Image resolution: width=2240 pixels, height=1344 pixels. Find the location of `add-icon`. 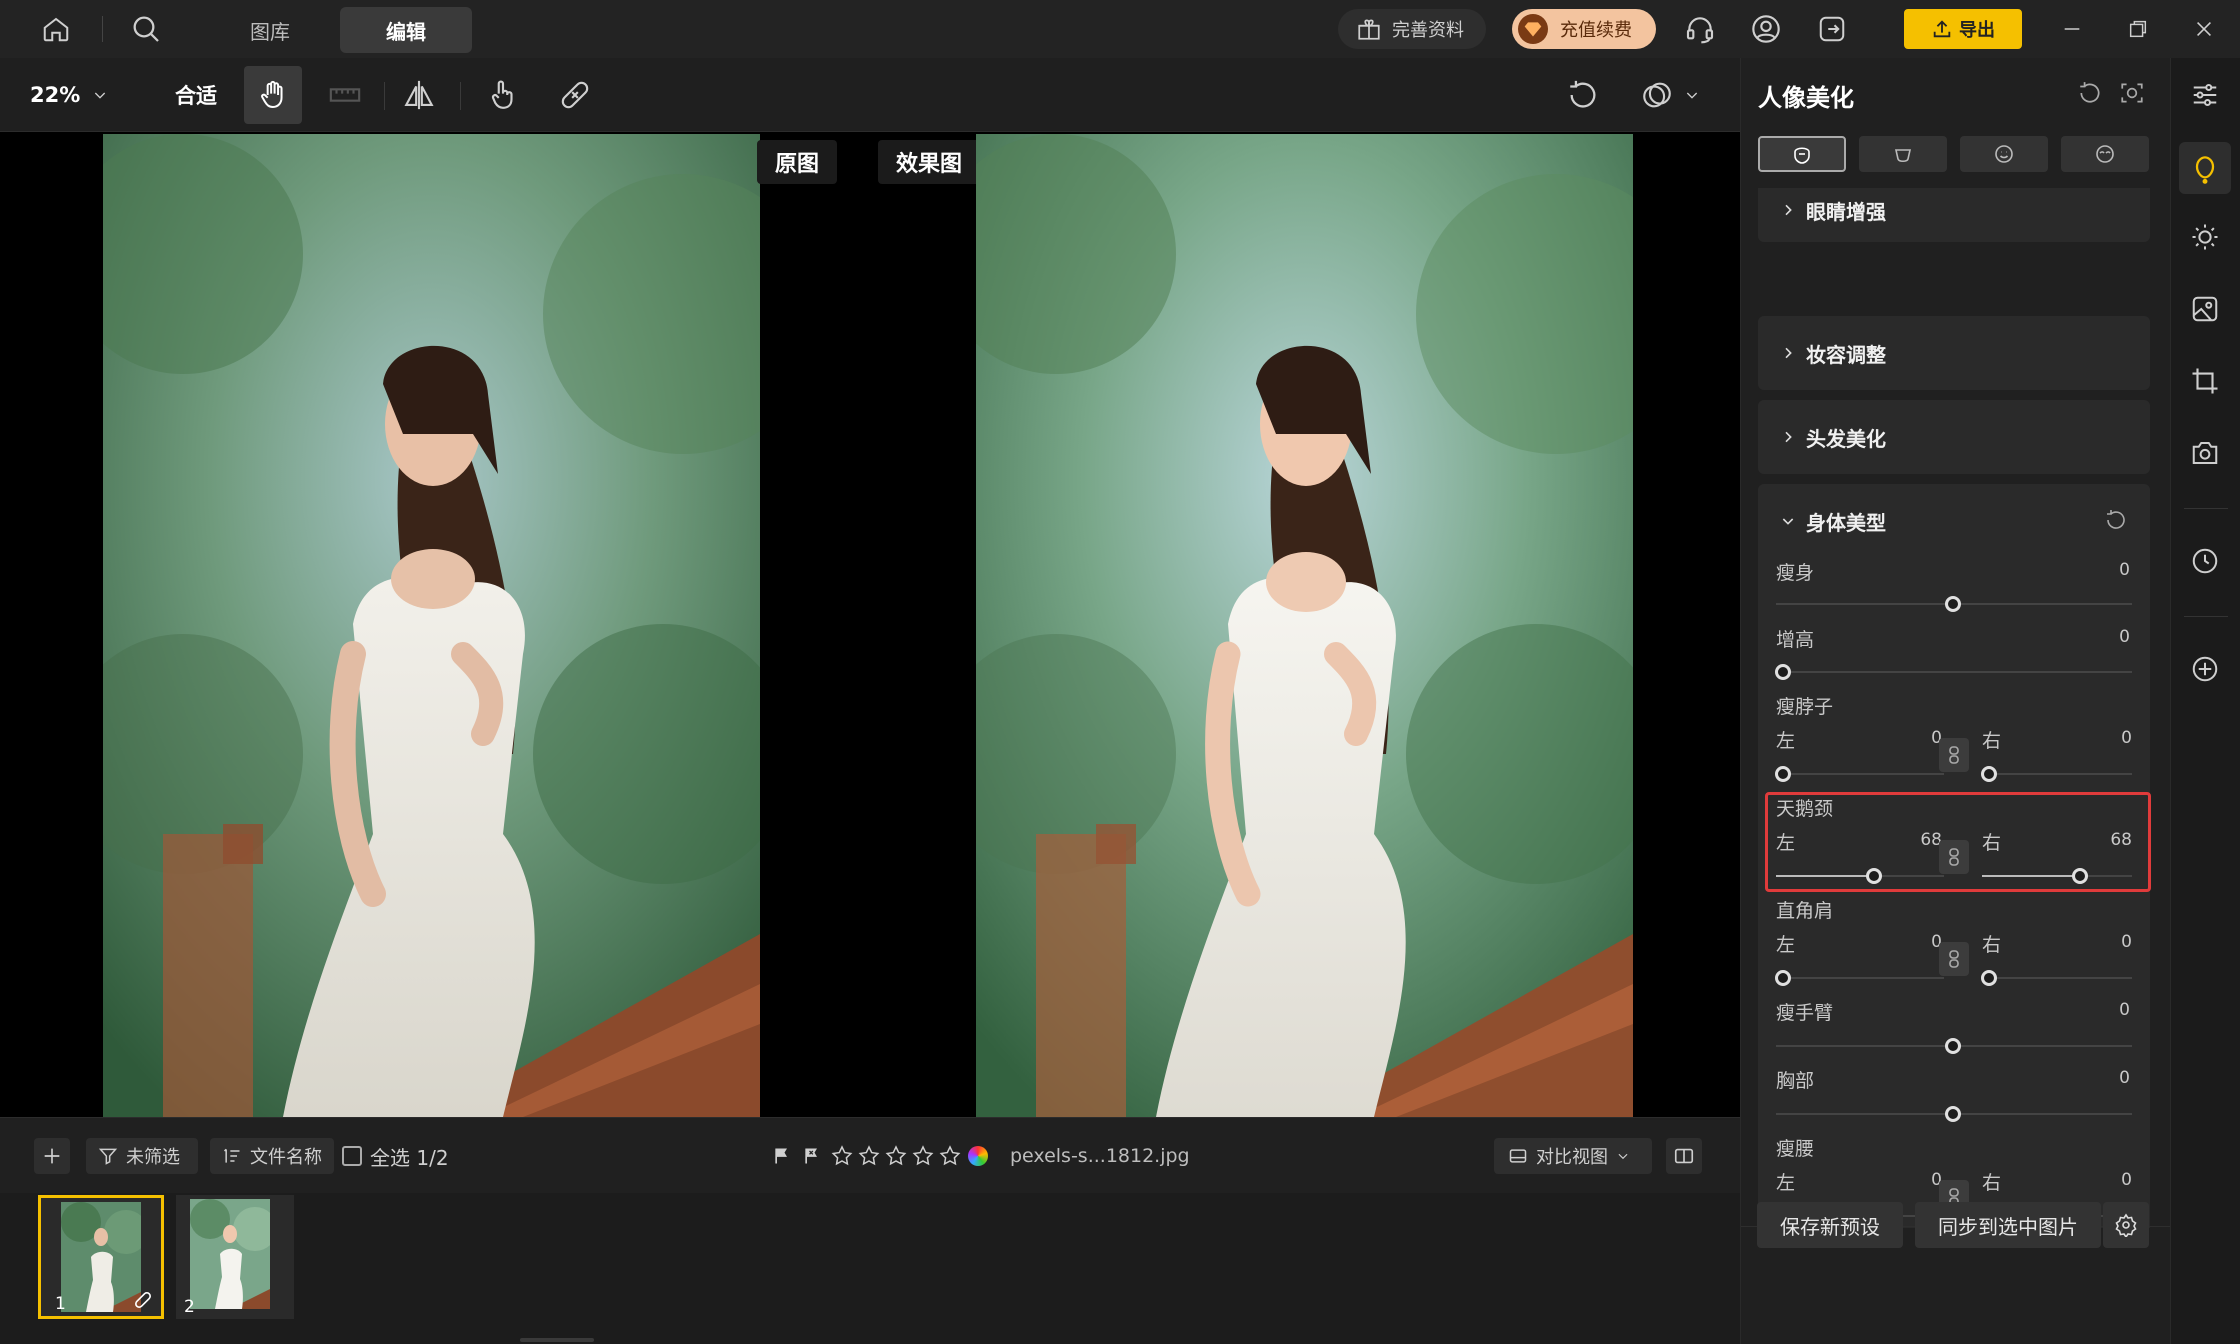

add-icon is located at coordinates (2205, 669).